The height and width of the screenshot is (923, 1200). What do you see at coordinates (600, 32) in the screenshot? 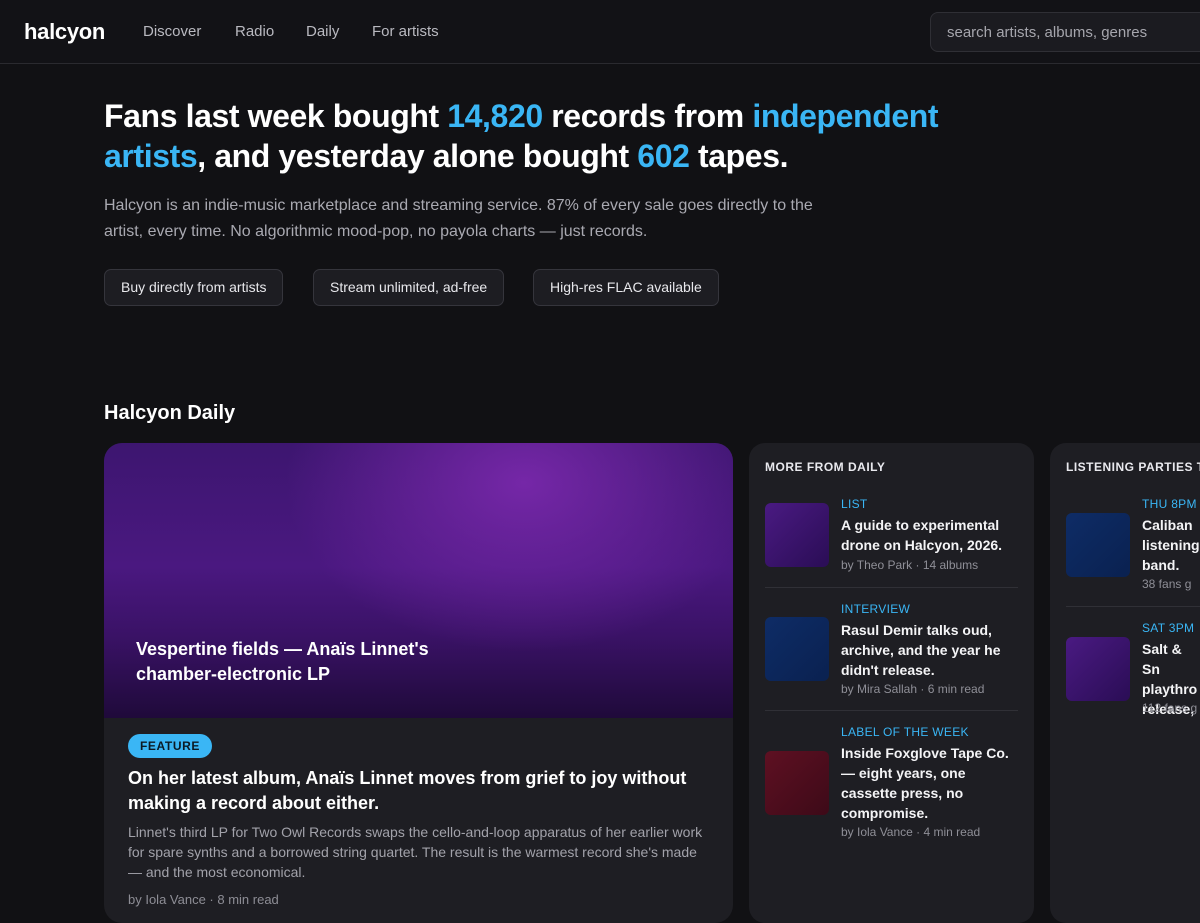
I see `top-nav: halcyon Discover Radio Daily For artists` at bounding box center [600, 32].